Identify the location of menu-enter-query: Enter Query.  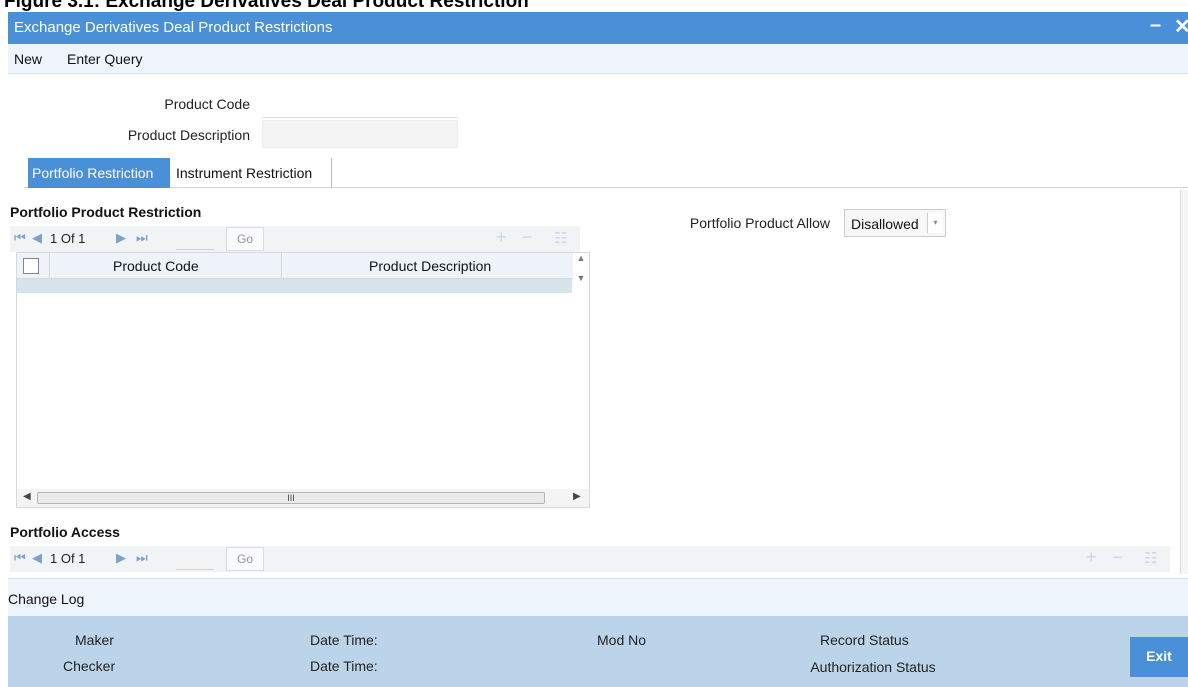
(104, 59).